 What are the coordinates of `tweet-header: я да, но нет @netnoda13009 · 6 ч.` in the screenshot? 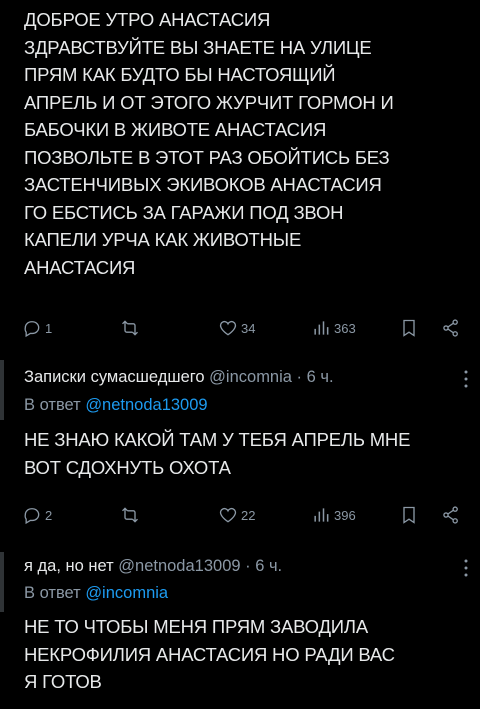 It's located at (153, 566).